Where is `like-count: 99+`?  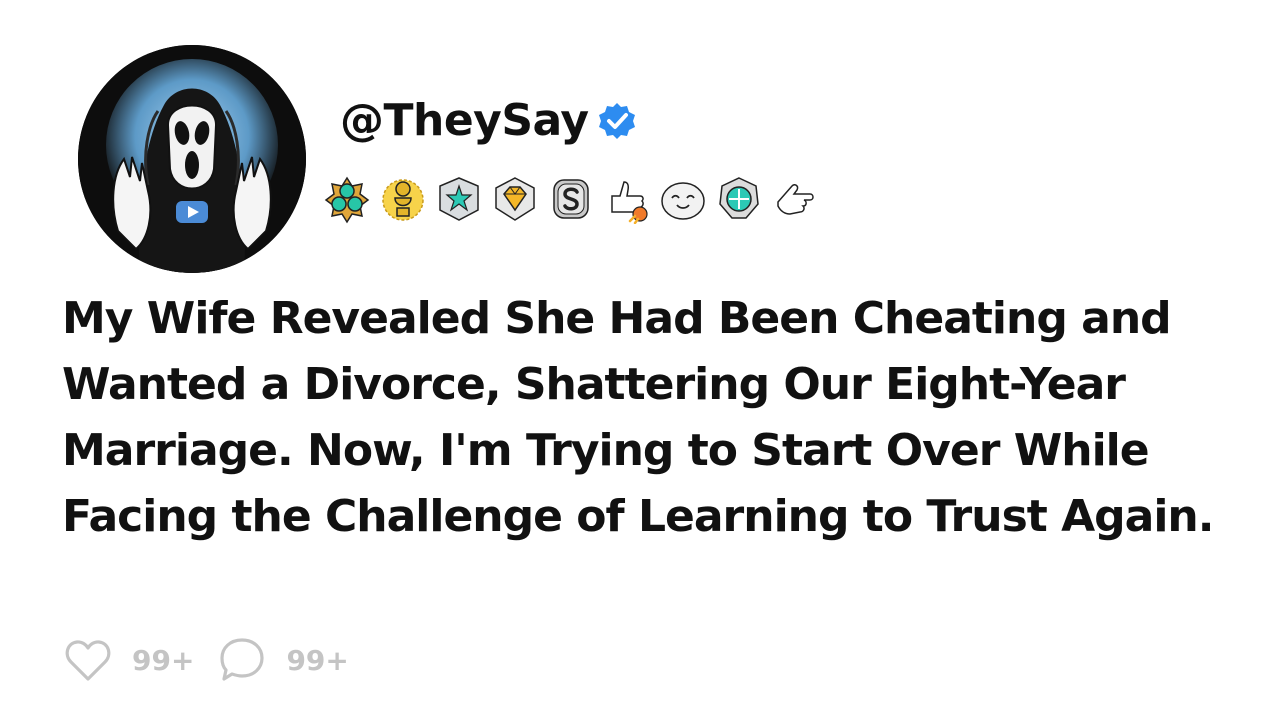
like-count: 99+ is located at coordinates (163, 660).